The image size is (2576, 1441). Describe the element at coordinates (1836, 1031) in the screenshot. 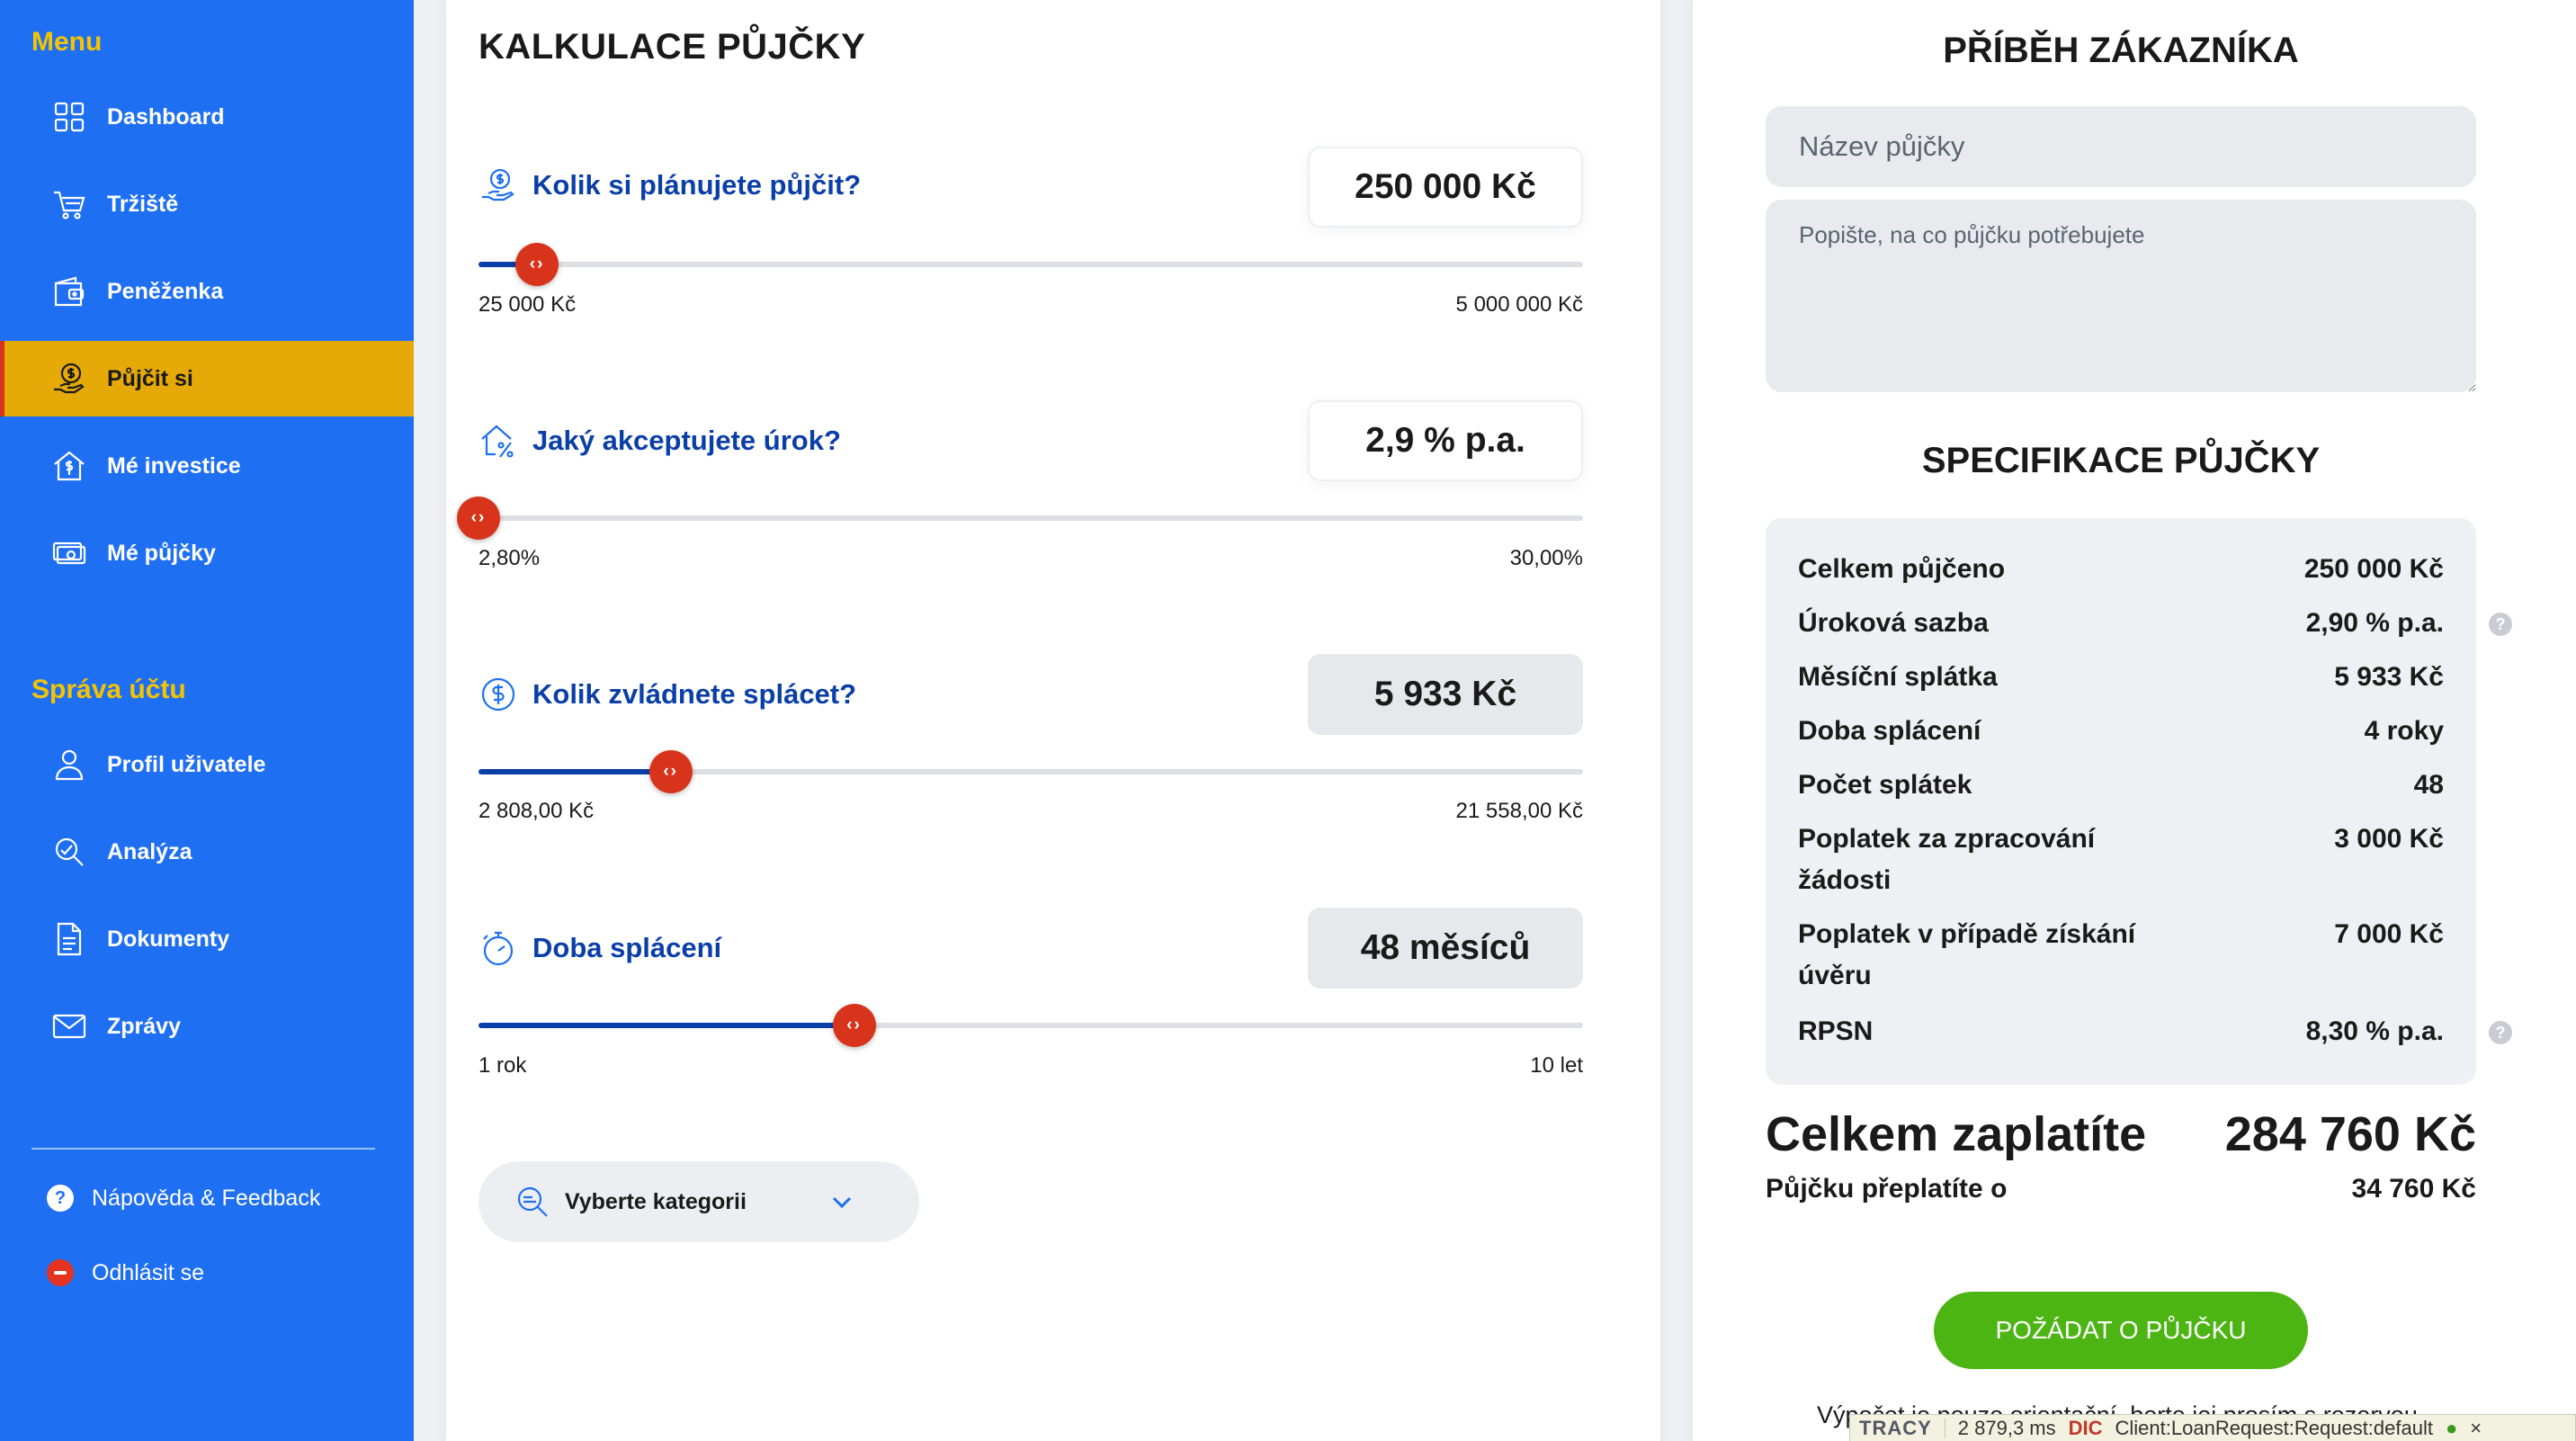

I see `spec-label: RPSN` at that location.